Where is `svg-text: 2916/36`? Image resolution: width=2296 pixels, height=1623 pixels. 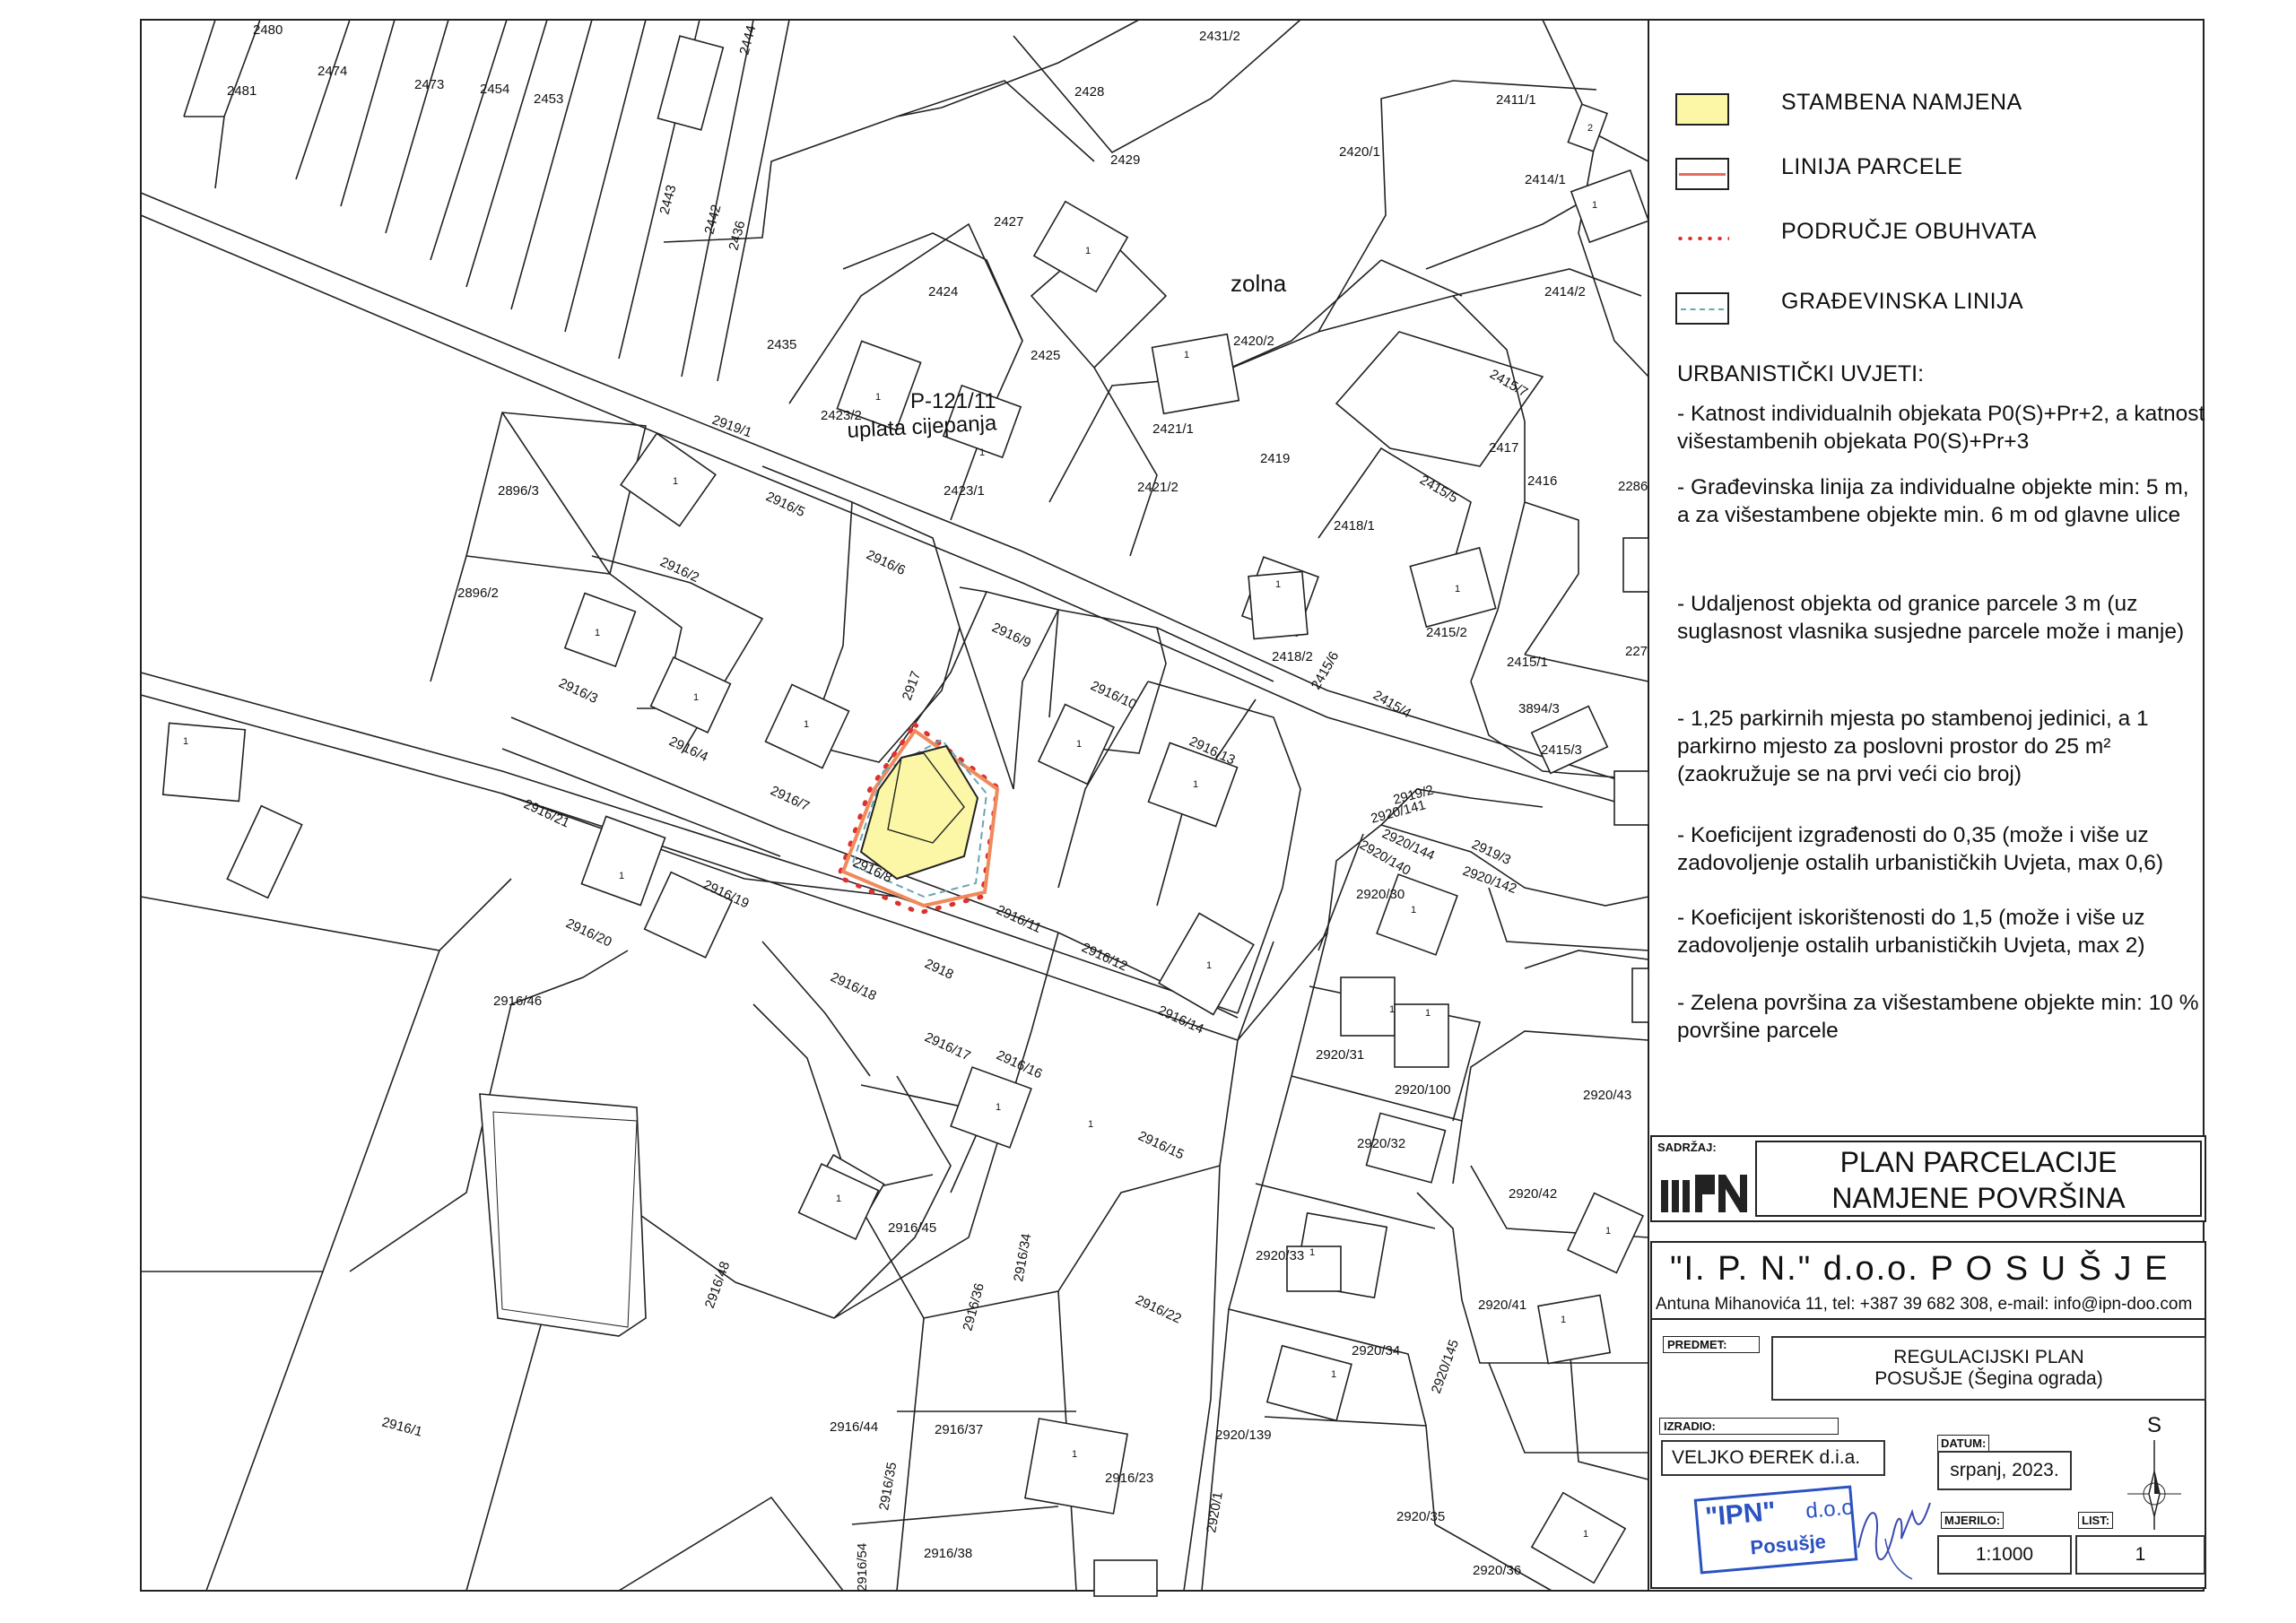 svg-text: 2916/36 is located at coordinates (973, 1306).